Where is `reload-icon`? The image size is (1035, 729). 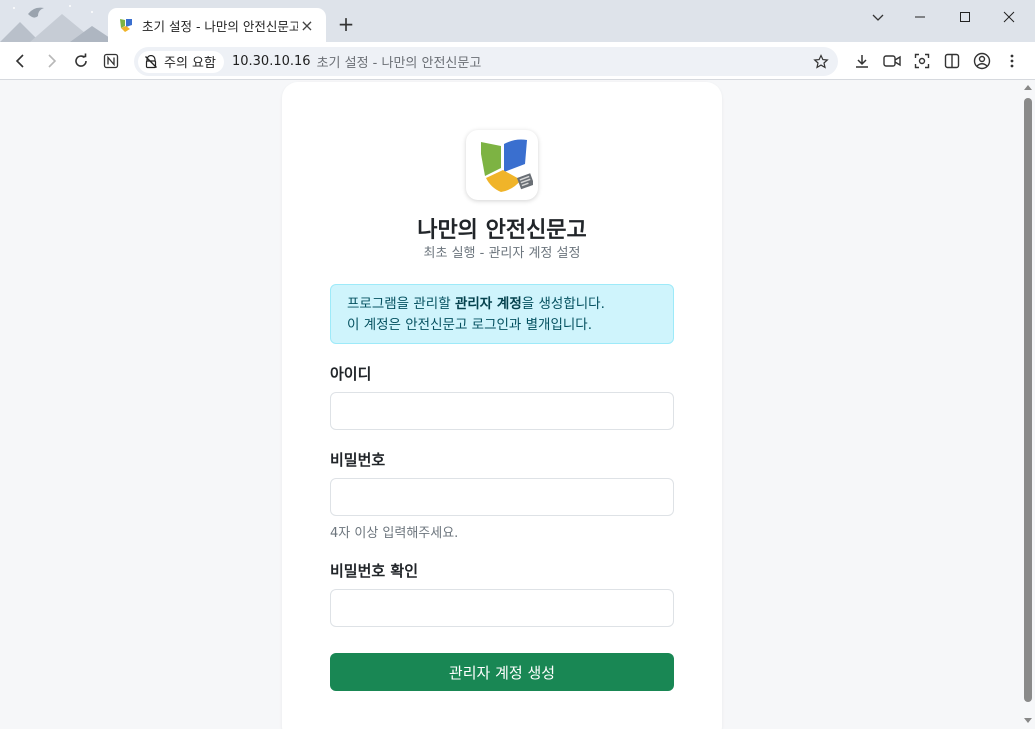
reload-icon is located at coordinates (81, 61).